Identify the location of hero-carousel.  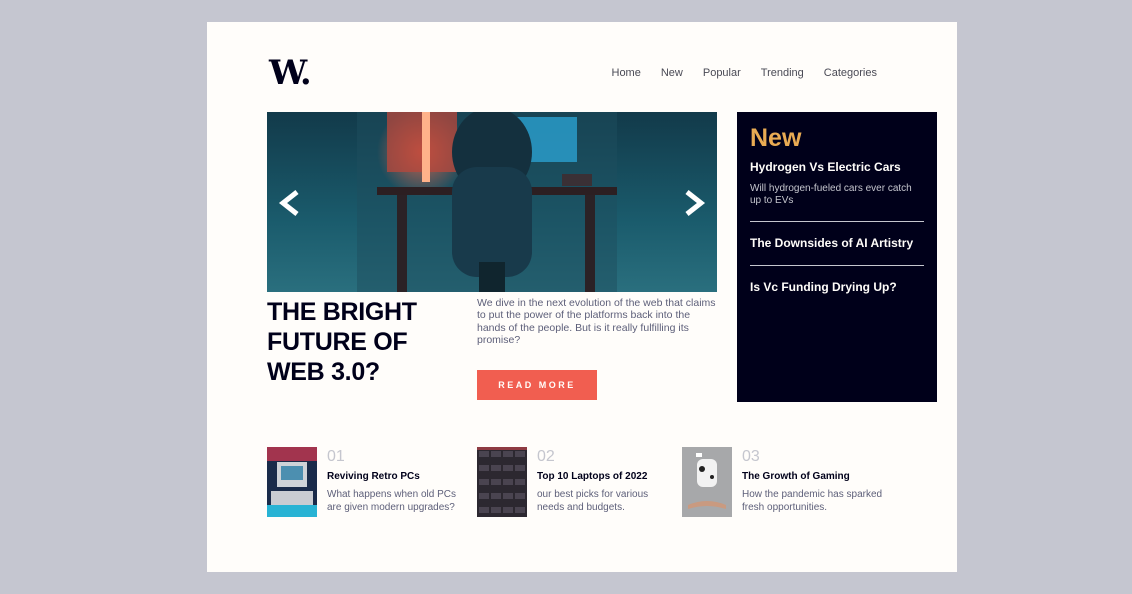
(492, 202).